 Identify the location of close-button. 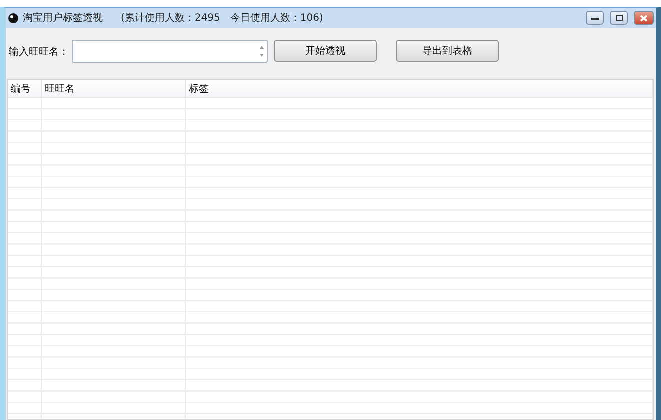
(644, 18).